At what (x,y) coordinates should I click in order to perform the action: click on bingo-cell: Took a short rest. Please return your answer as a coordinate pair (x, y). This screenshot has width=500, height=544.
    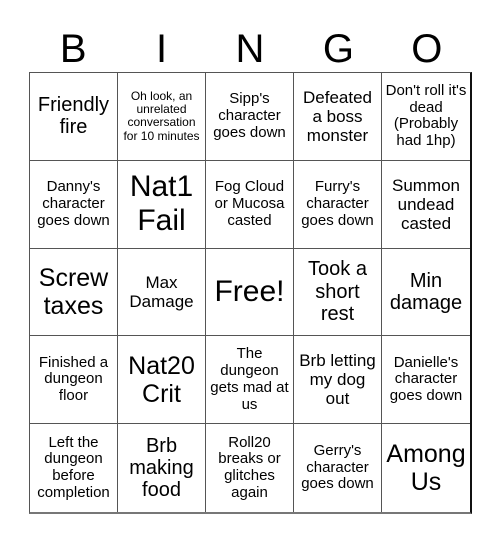
    Looking at the image, I should click on (338, 292).